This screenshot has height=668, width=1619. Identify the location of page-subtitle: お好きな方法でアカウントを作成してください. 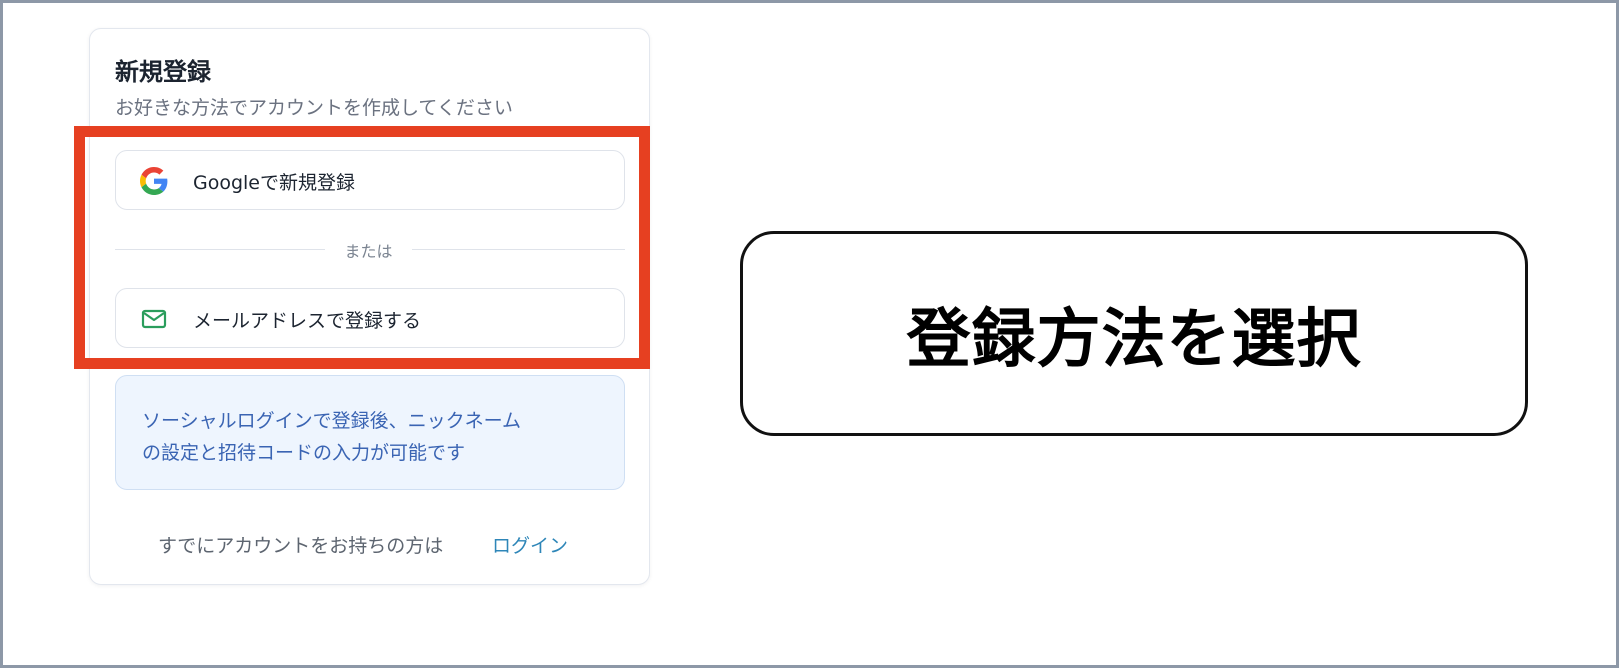
(314, 108).